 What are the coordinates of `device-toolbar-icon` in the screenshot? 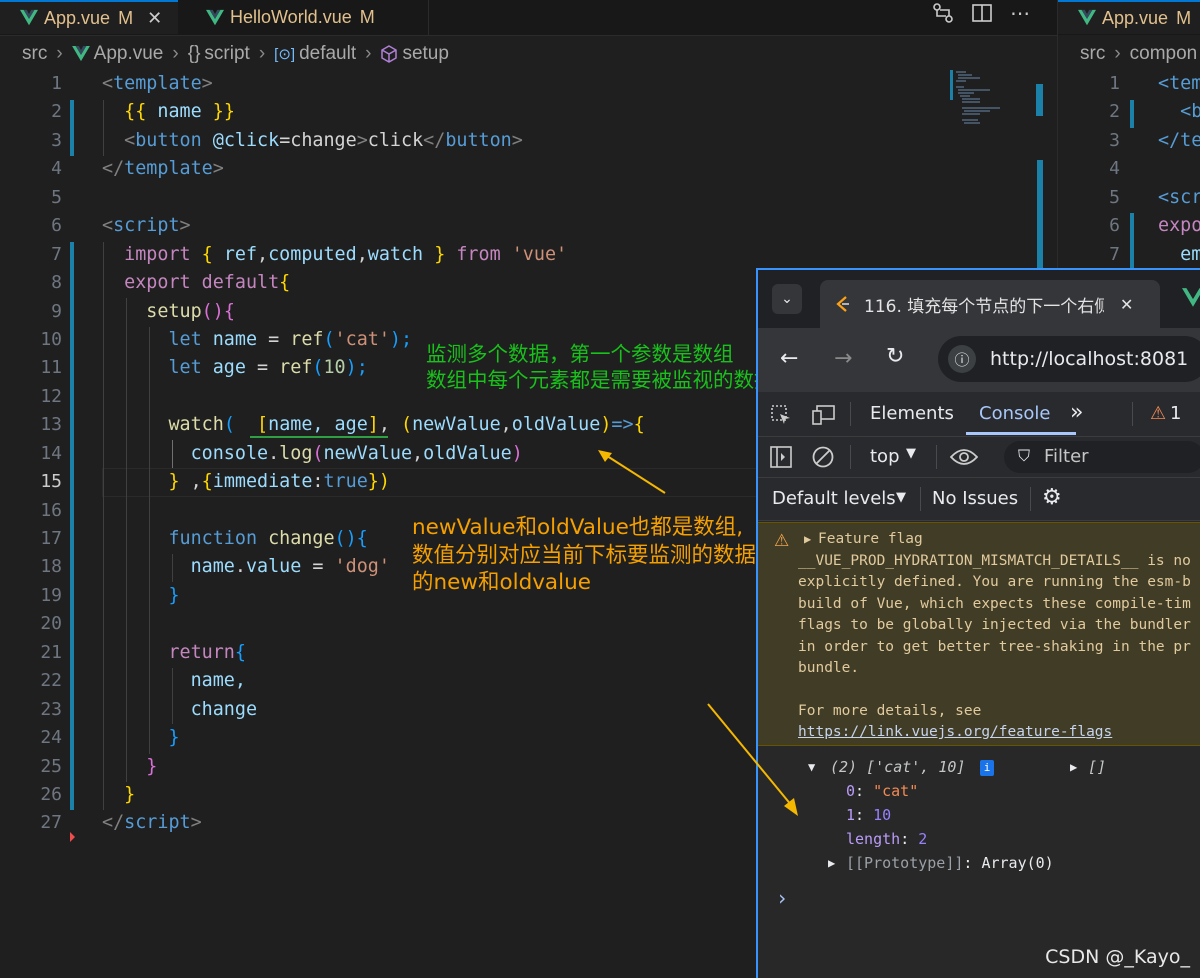 It's located at (824, 415).